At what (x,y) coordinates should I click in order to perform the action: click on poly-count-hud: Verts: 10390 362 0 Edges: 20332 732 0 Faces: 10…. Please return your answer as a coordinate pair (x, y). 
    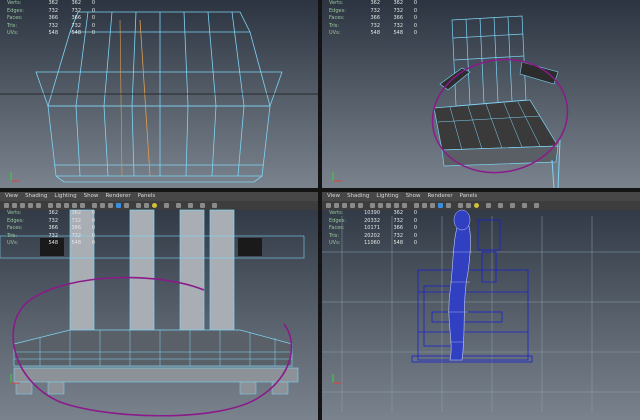
    Looking at the image, I should click on (373, 228).